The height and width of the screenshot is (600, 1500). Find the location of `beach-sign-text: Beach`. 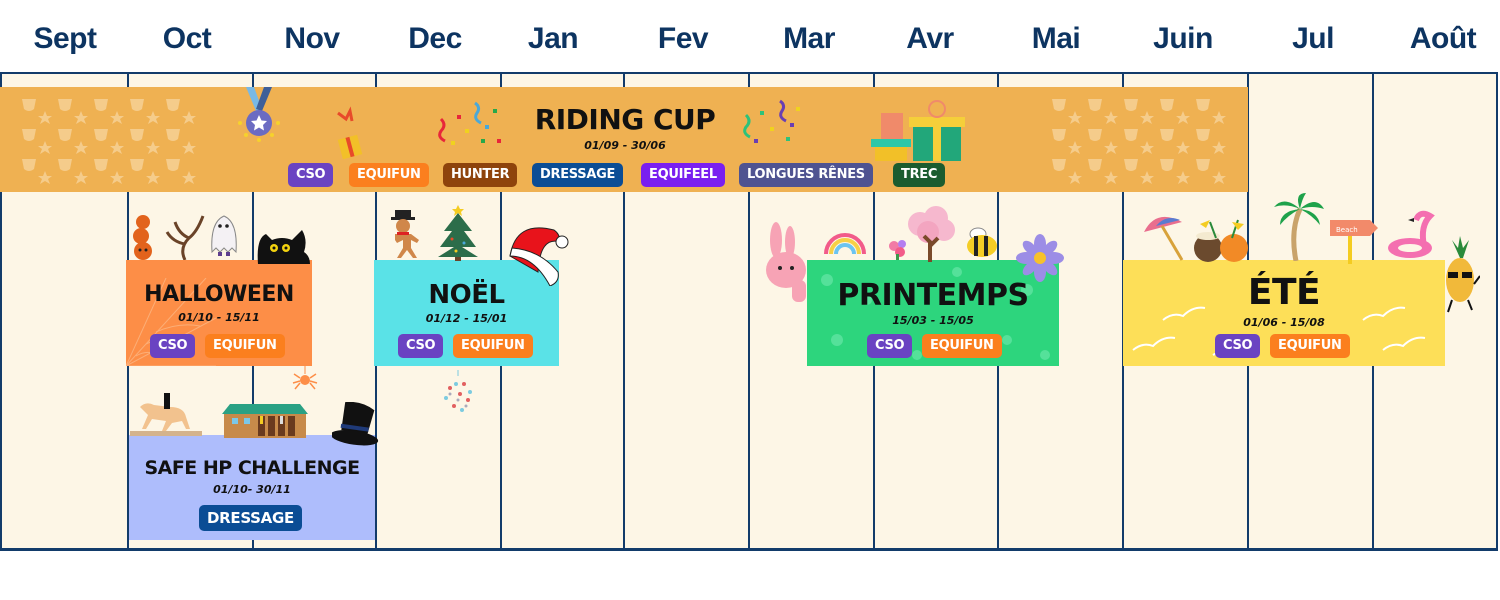

beach-sign-text: Beach is located at coordinates (1347, 230).